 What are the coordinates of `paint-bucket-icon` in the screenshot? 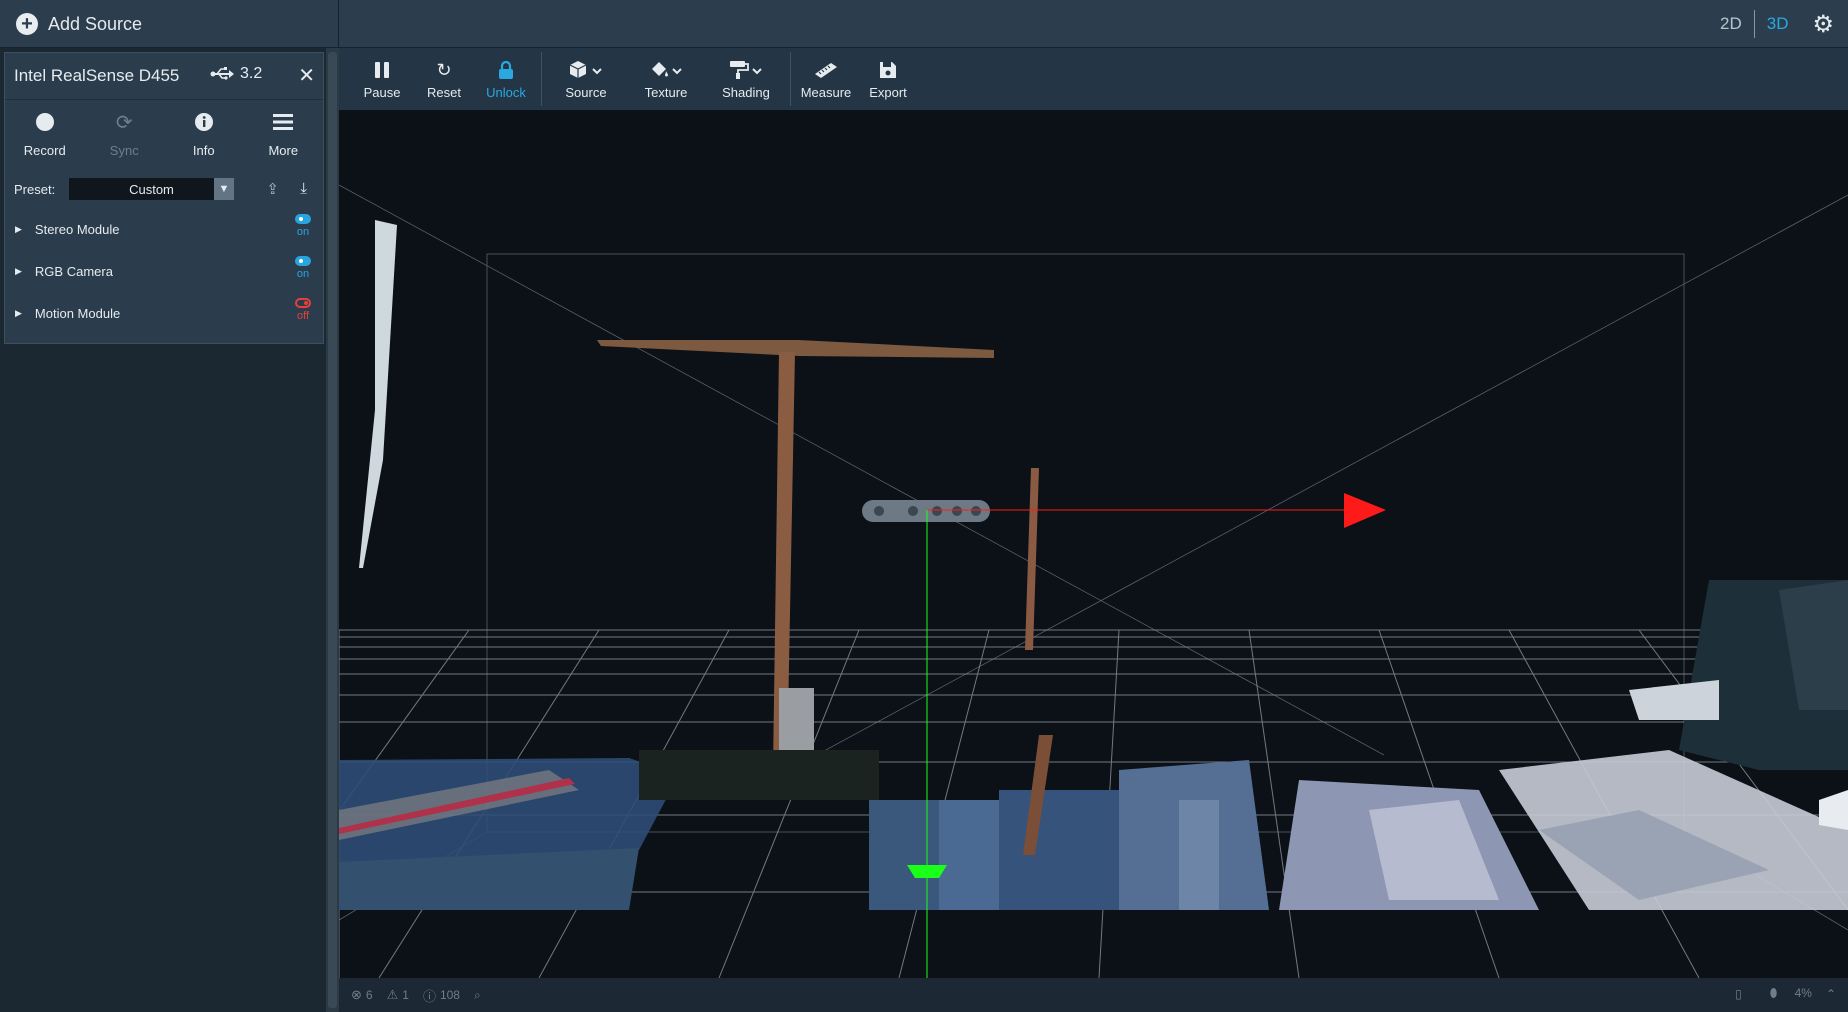 It's located at (666, 70).